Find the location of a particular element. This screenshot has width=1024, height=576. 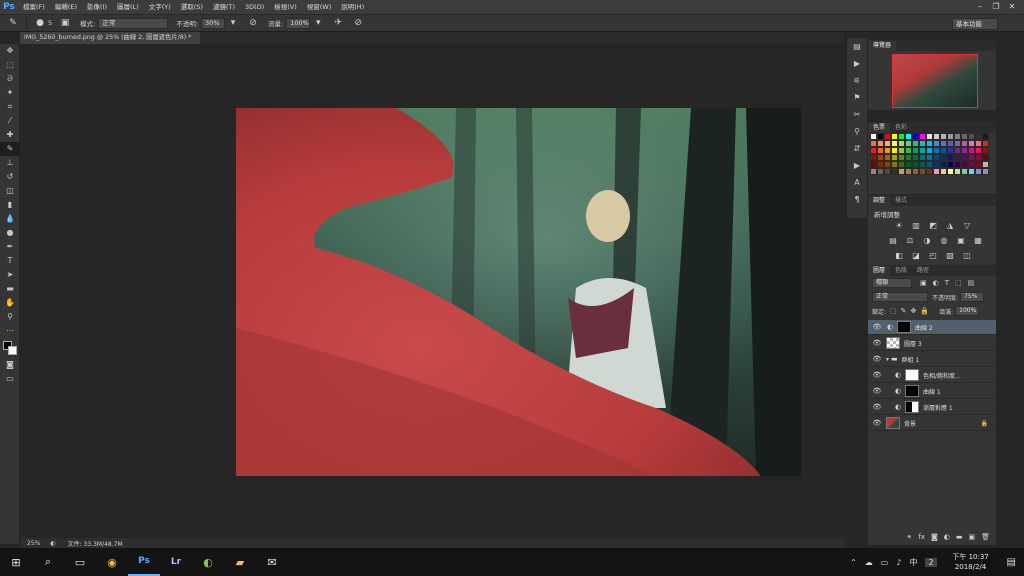

blur-tool-icon: 💧 is located at coordinates (10, 219).